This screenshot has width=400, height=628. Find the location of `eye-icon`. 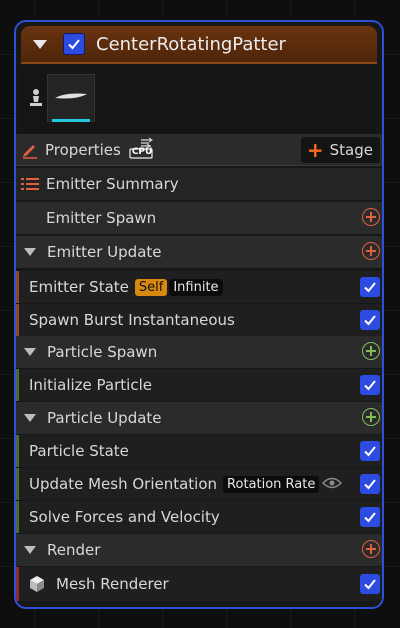

eye-icon is located at coordinates (332, 483).